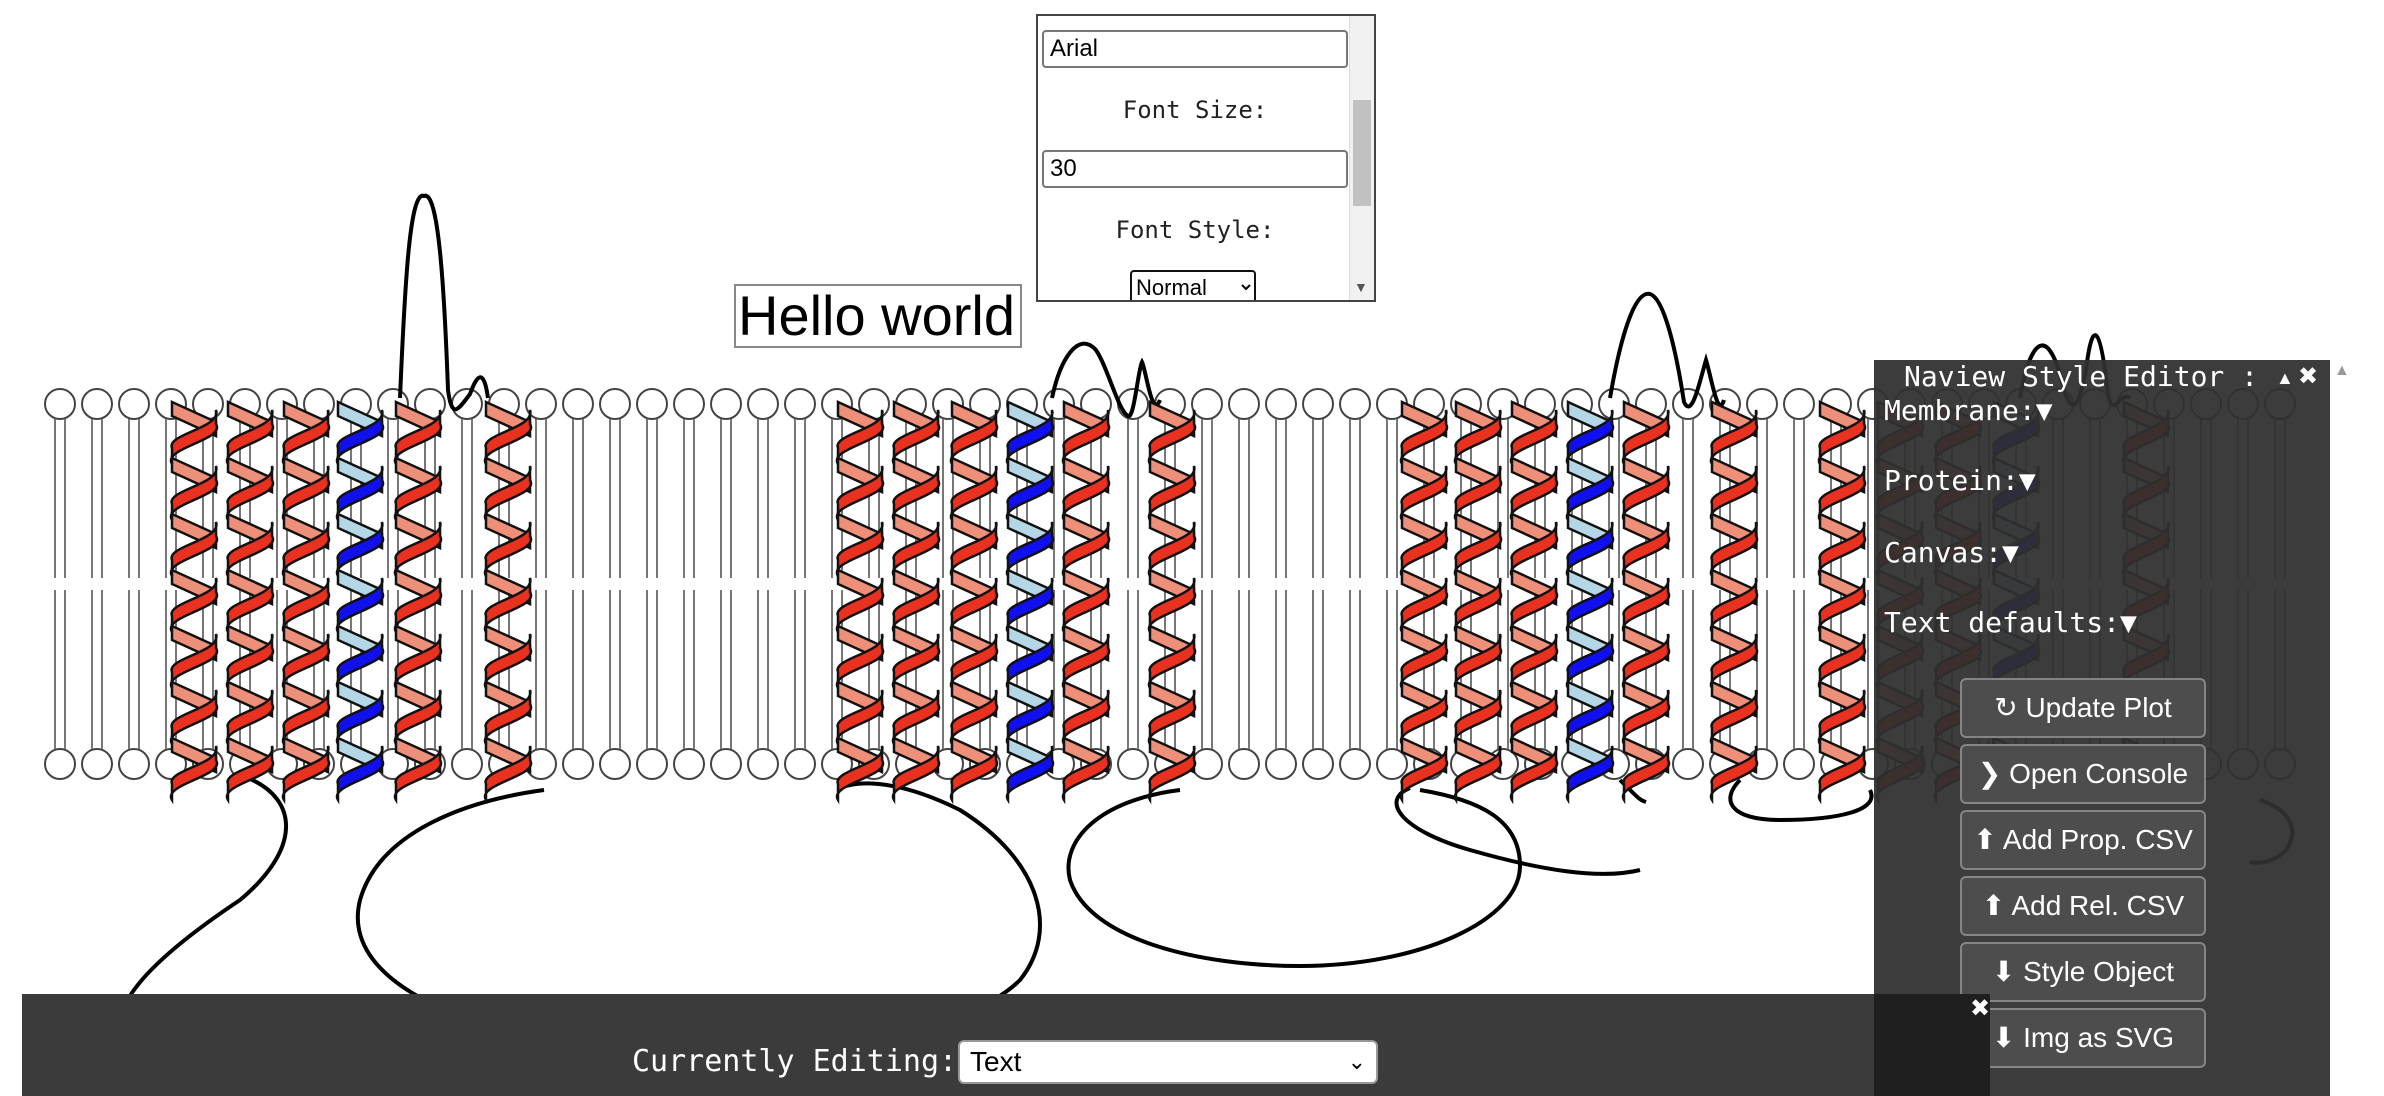 This screenshot has height=1096, width=2384. Describe the element at coordinates (1968, 411) in the screenshot. I see `membrane-section-toggle: Membrane:▼` at that location.